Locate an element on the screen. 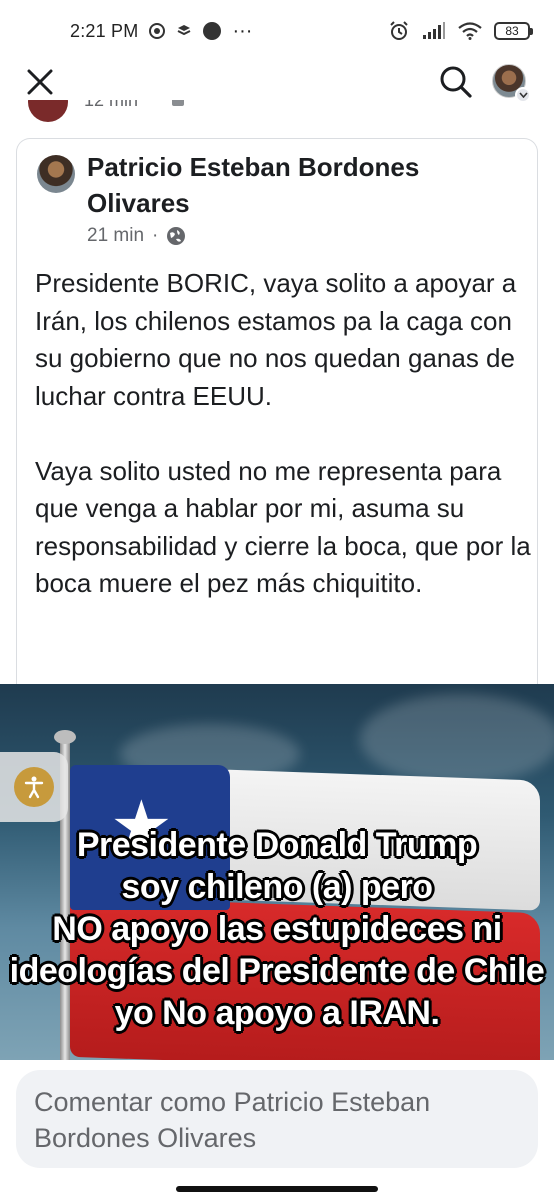 This screenshot has width=554, height=1200. status-time: 2:21 PM is located at coordinates (104, 30).